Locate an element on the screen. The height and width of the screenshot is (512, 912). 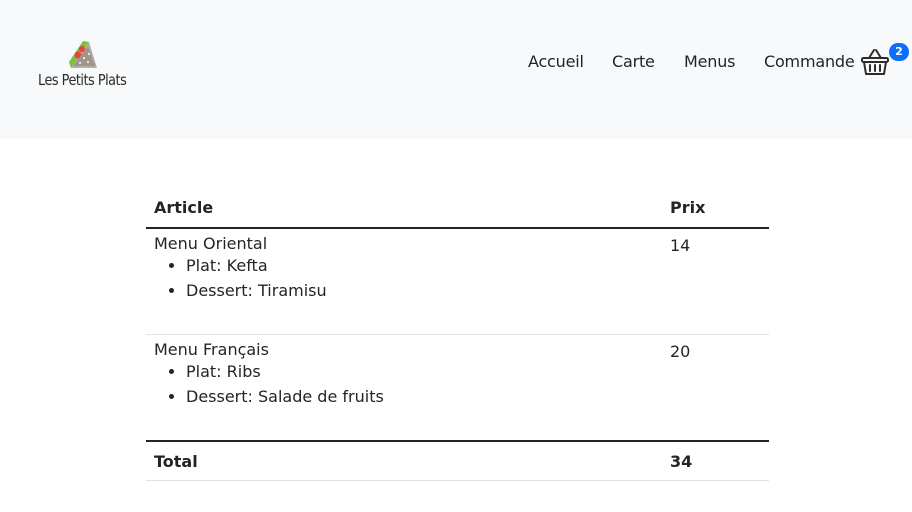
total-row: Total 34 is located at coordinates (457, 461).